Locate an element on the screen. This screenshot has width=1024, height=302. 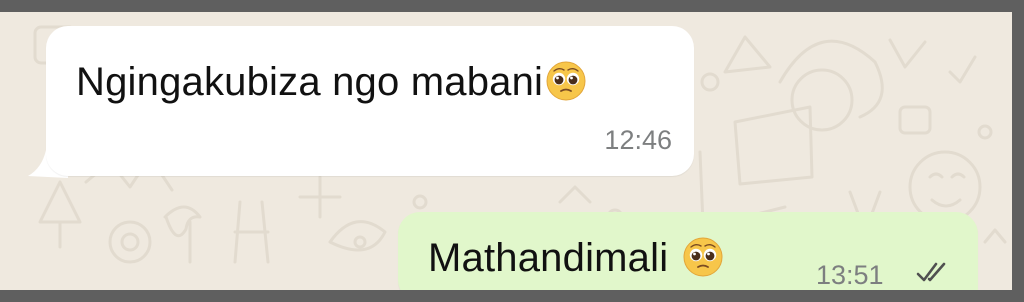
incoming-message-text: Ngingakubiza ngo mabani is located at coordinates (331, 86).